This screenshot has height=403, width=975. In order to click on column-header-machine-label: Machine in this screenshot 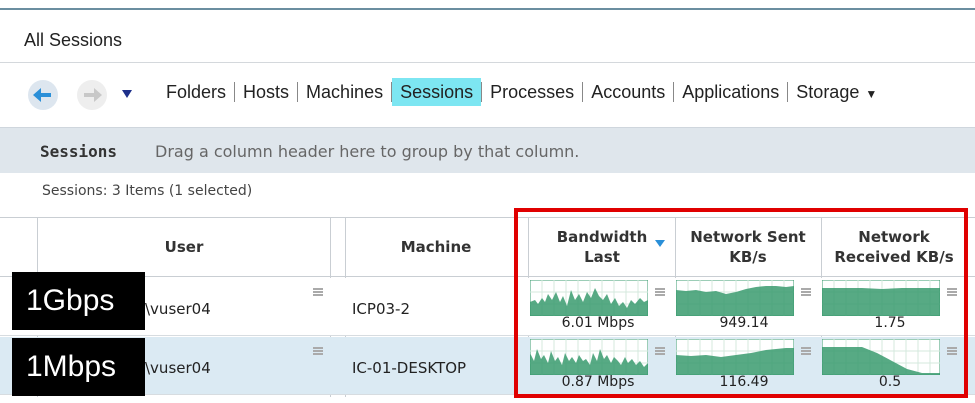, I will do `click(436, 247)`.